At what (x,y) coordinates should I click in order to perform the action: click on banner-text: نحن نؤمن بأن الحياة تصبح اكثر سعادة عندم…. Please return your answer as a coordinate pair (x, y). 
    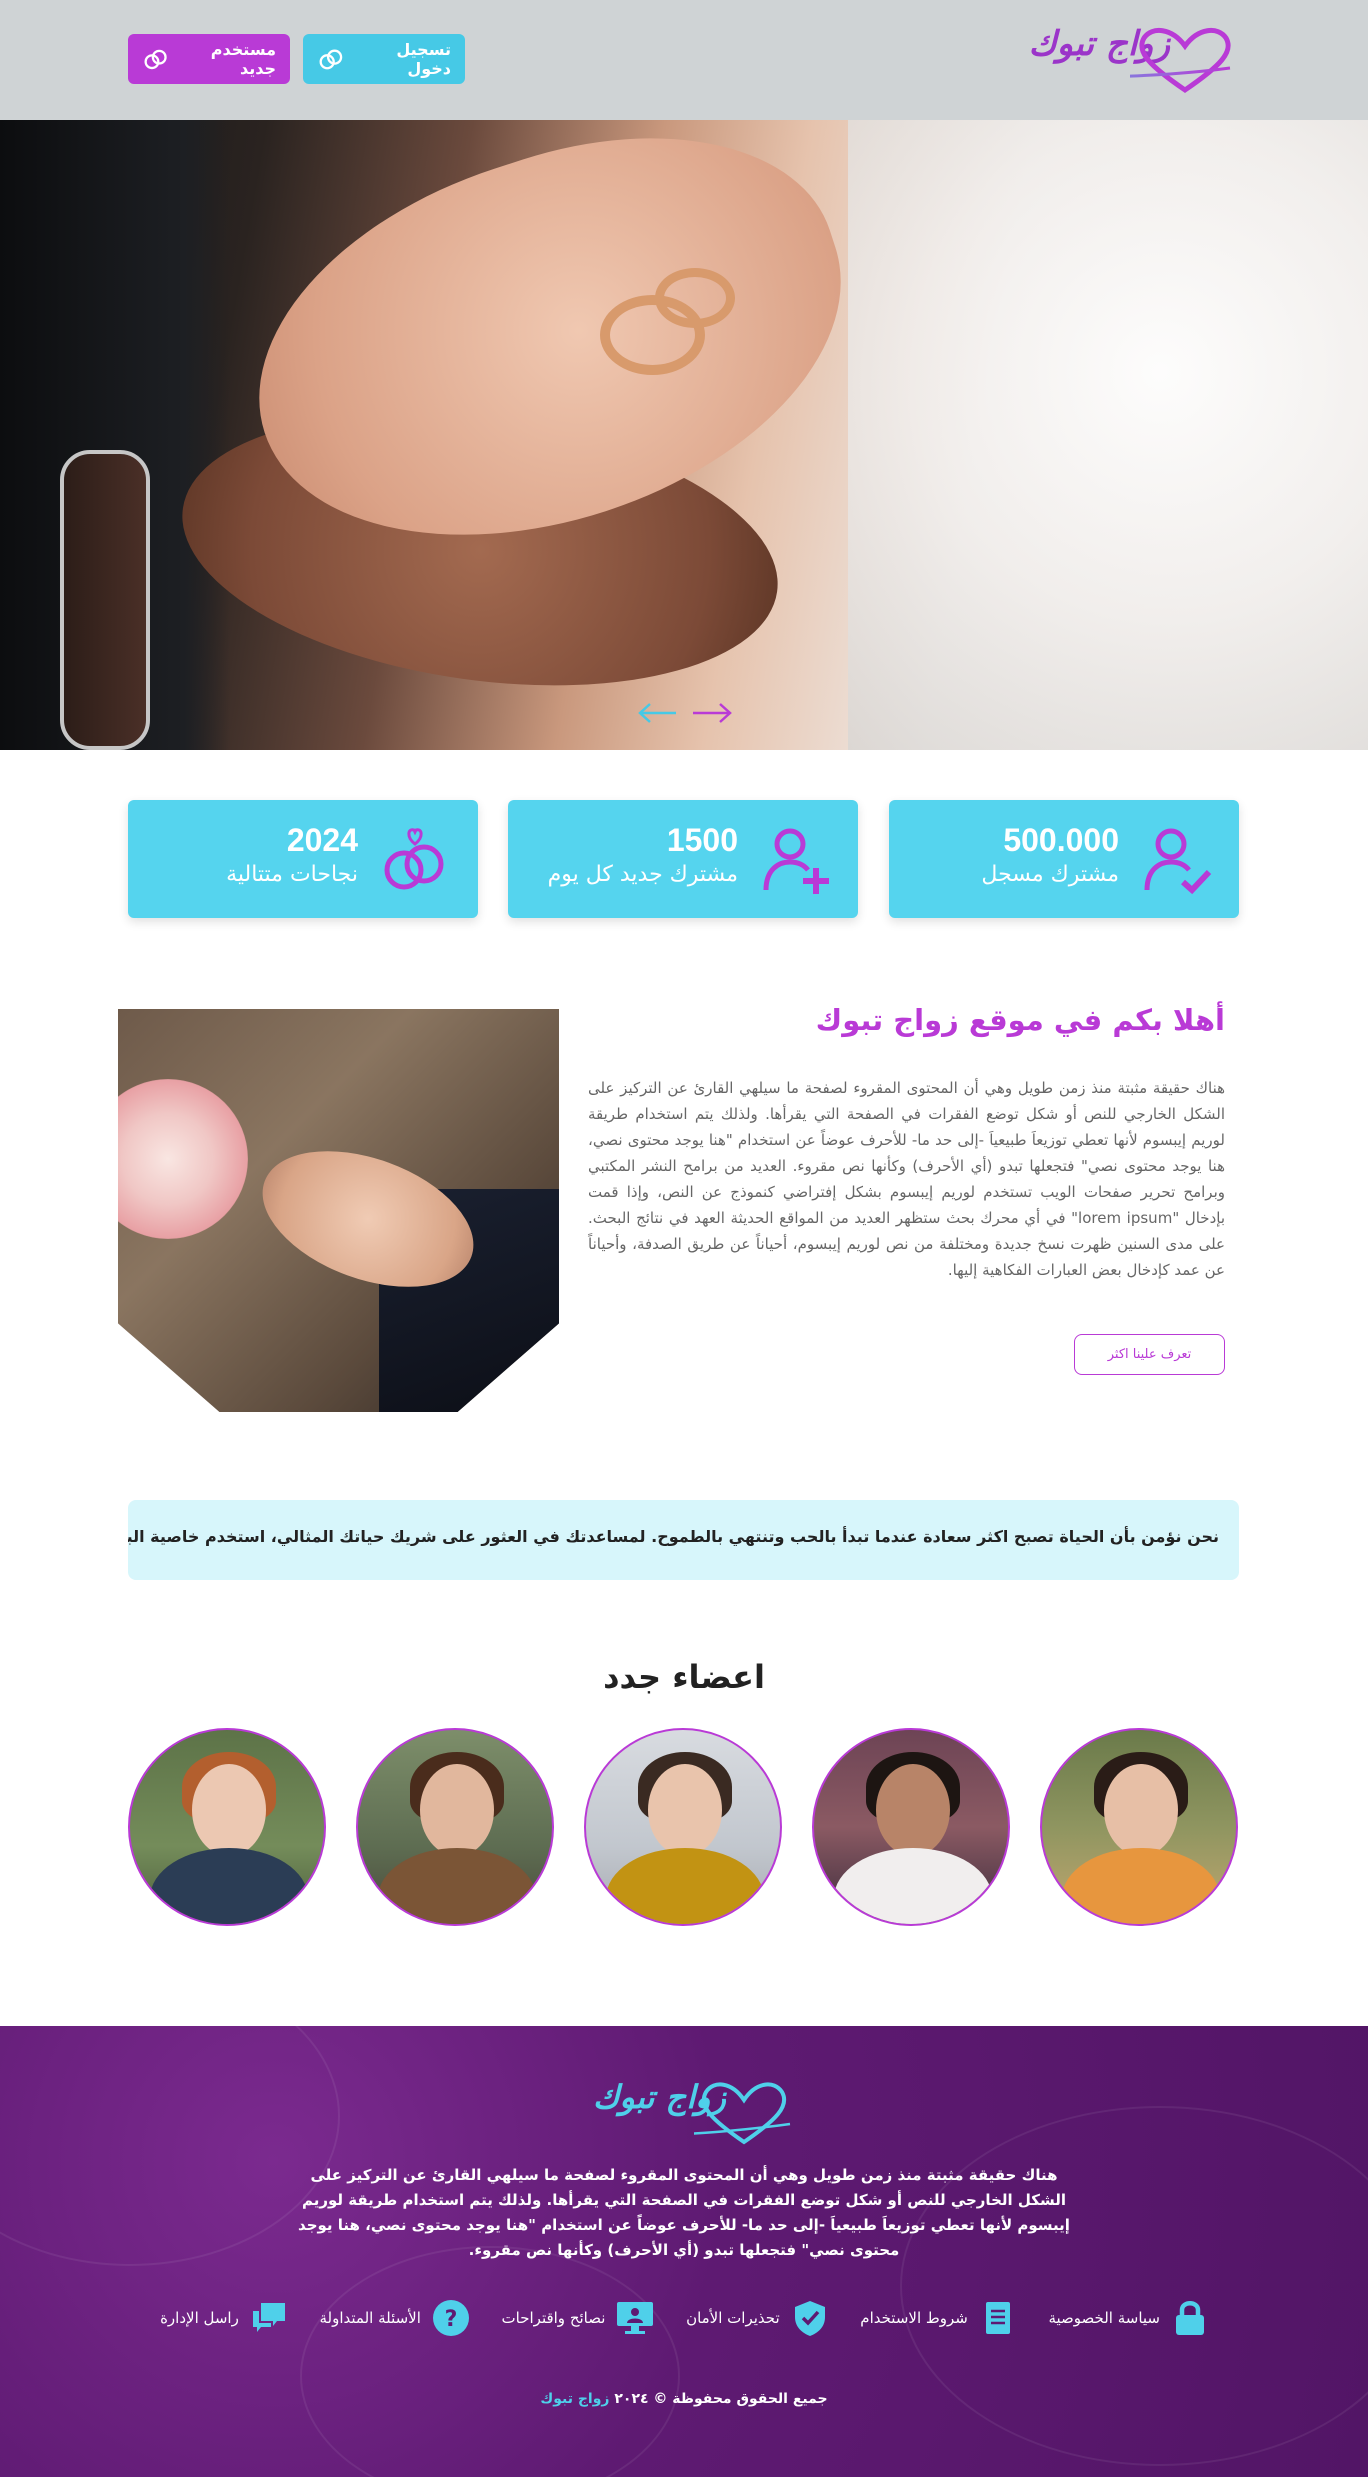
    Looking at the image, I should click on (673, 1536).